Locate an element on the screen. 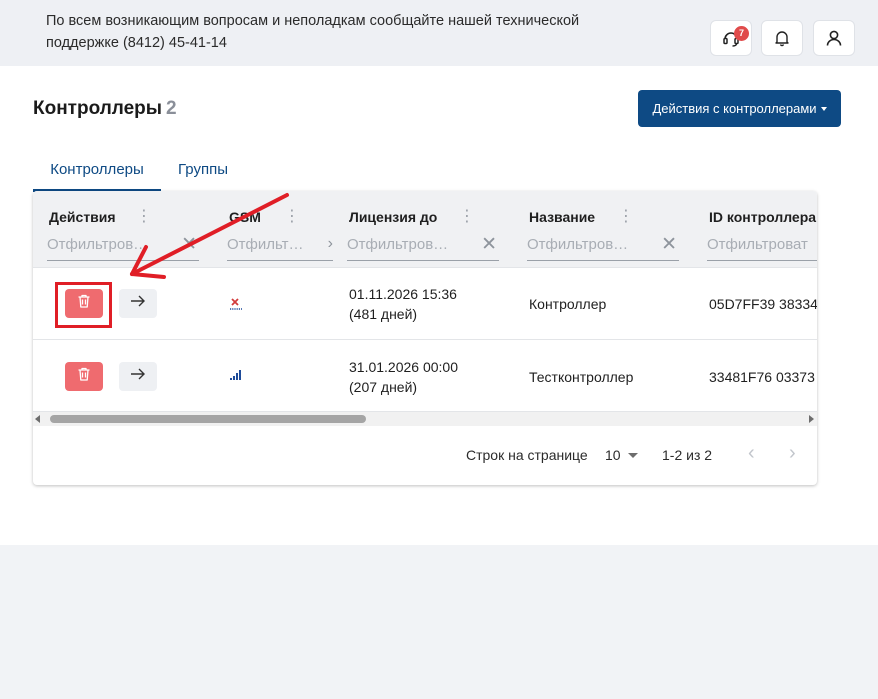  gsm-no-signal-icon is located at coordinates (236, 306).